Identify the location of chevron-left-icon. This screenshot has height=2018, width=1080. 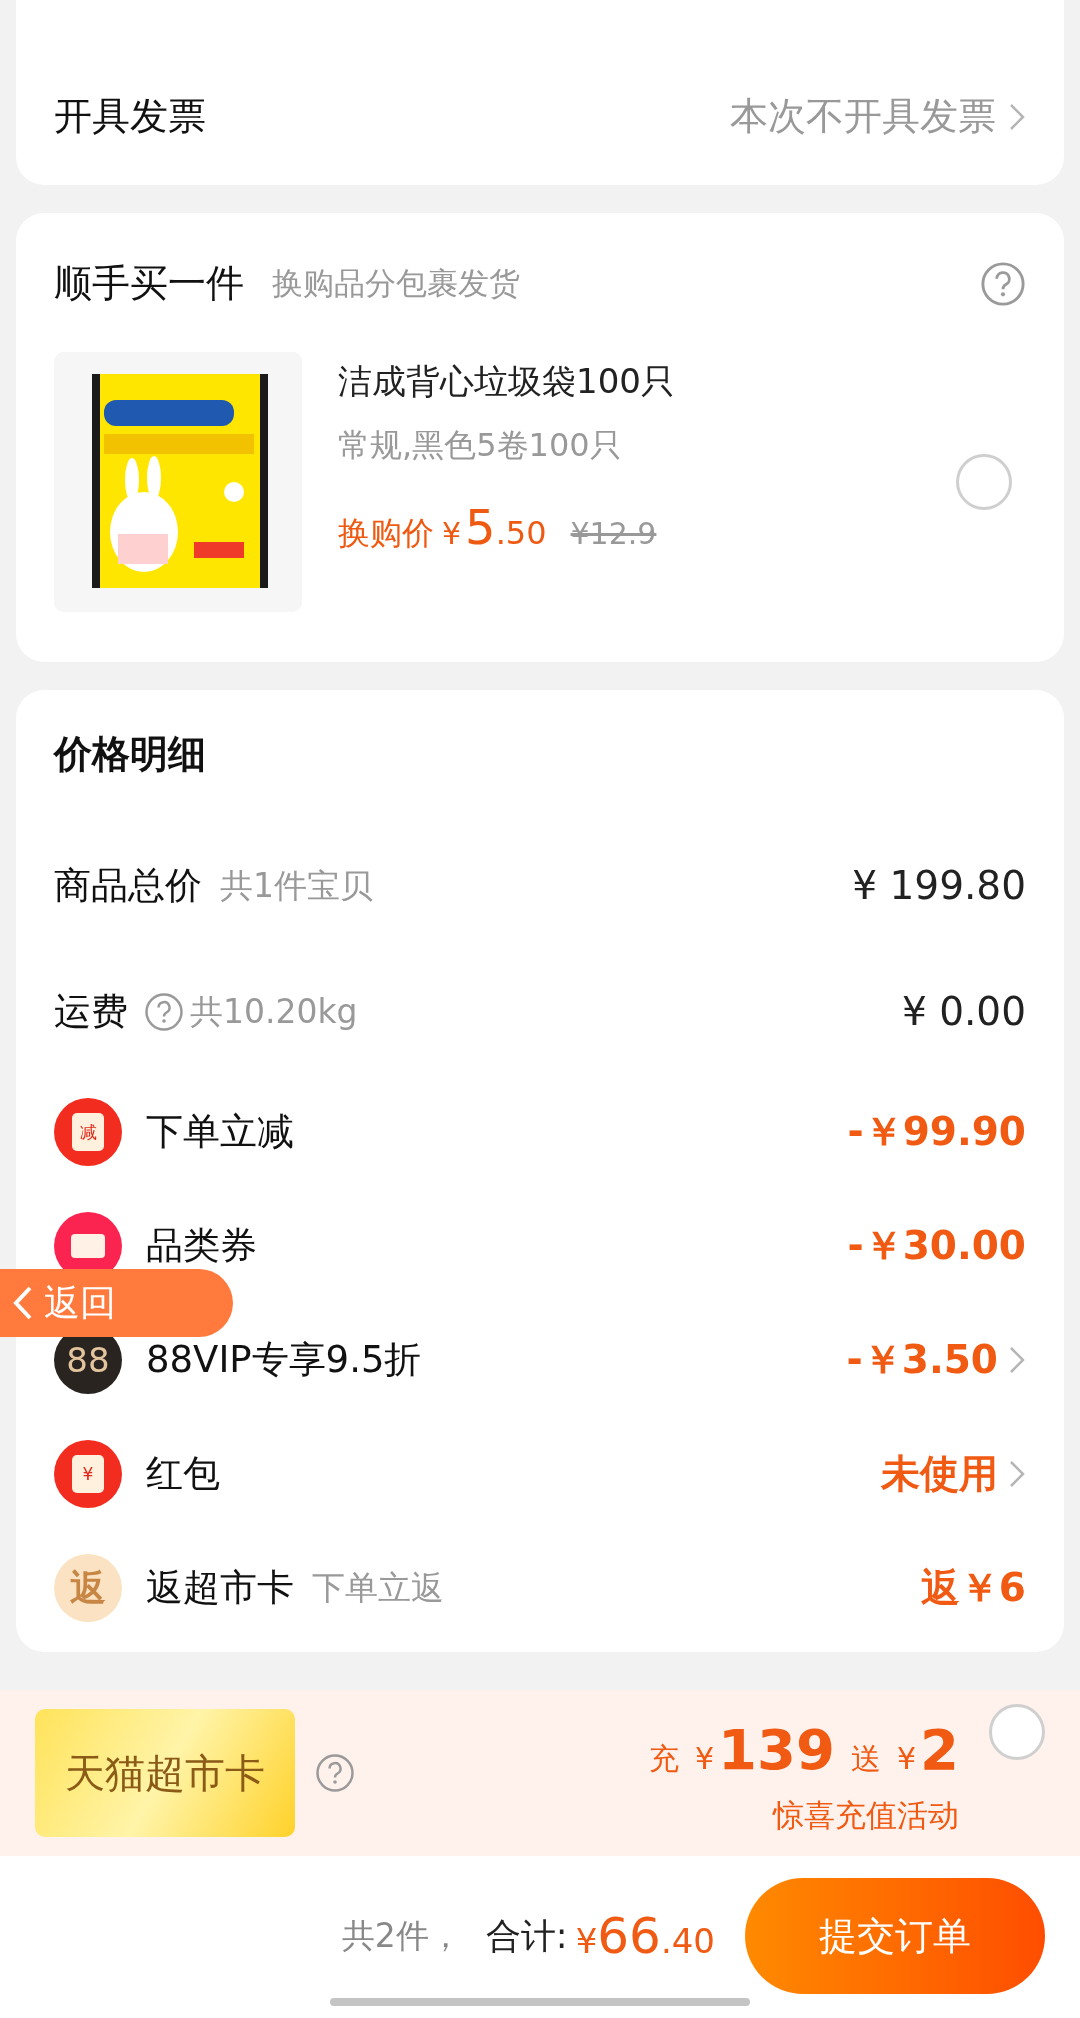
(23, 1303).